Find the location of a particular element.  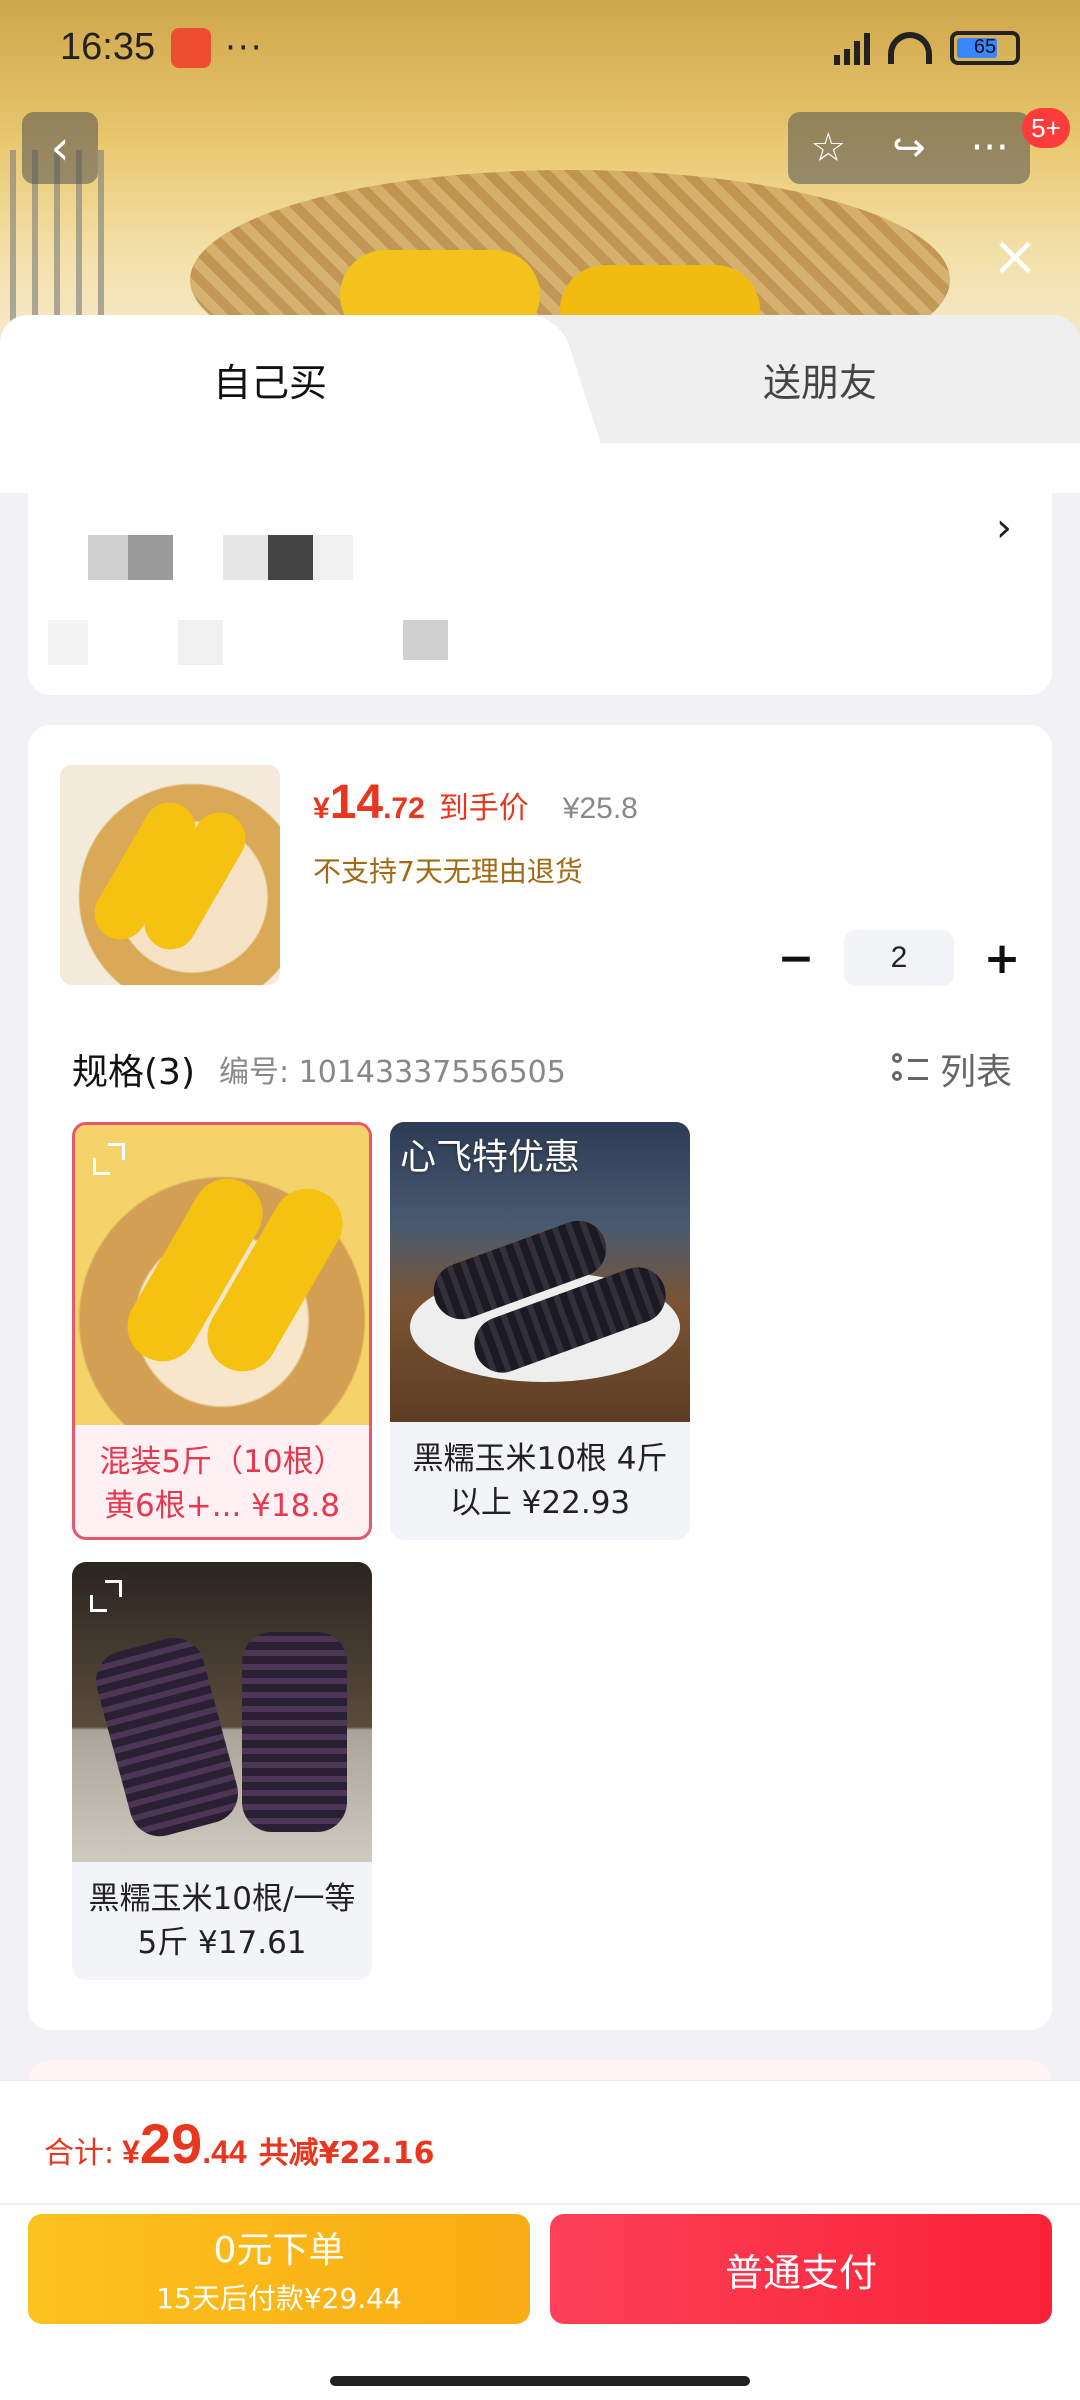

status-bar: 16:35 ··· 65 is located at coordinates (540, 47).